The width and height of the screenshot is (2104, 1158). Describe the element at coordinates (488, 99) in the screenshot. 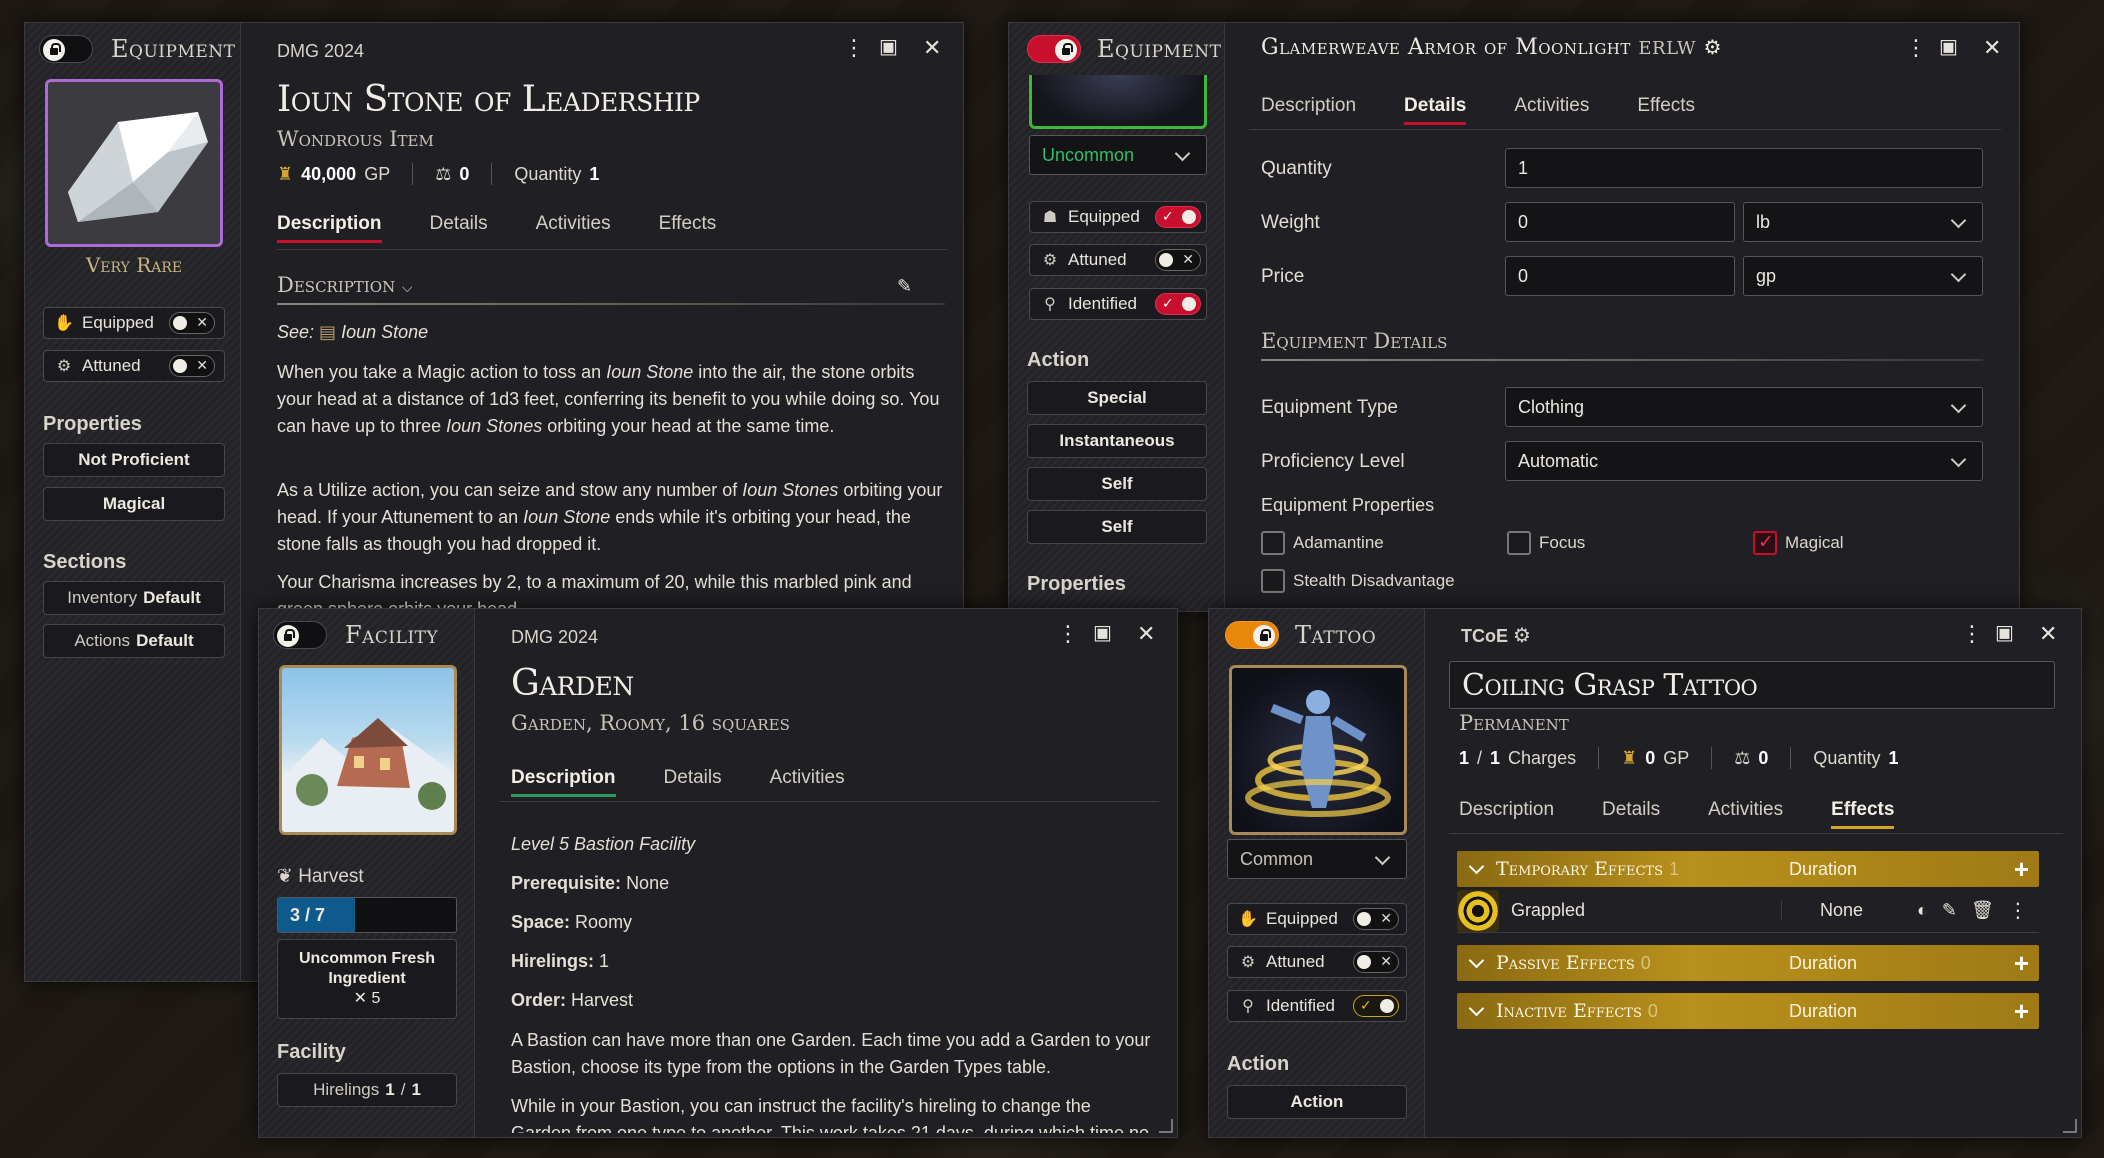

I see `item-name: Ioun Stone of Leadership` at that location.